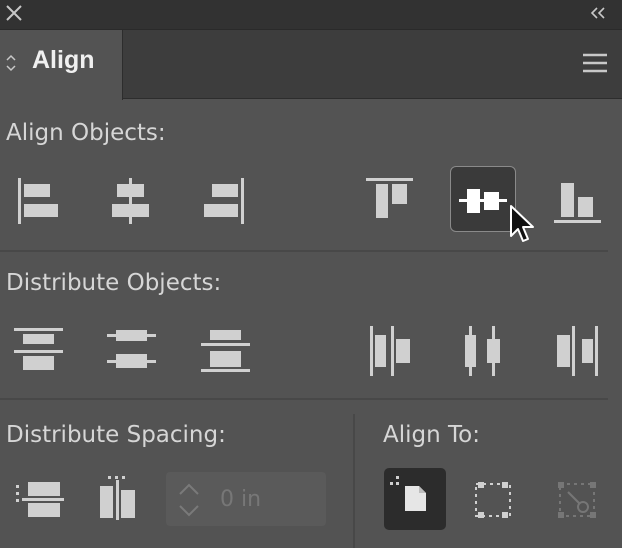 The image size is (622, 548). I want to click on distribute-vertical-centers-button, so click(131, 351).